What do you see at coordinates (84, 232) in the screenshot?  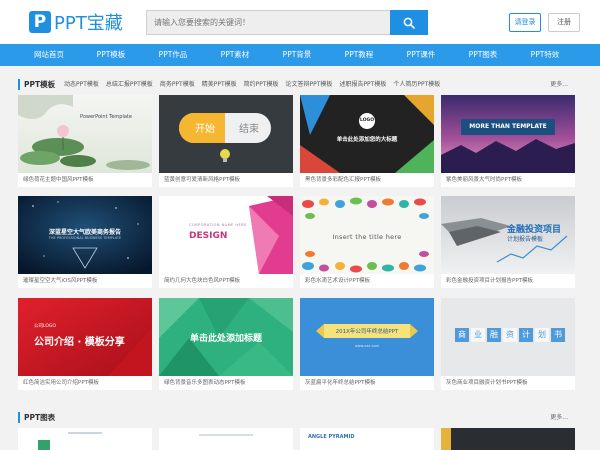 I see `thumb-title: 深蓝星空大气欧美商务报告` at bounding box center [84, 232].